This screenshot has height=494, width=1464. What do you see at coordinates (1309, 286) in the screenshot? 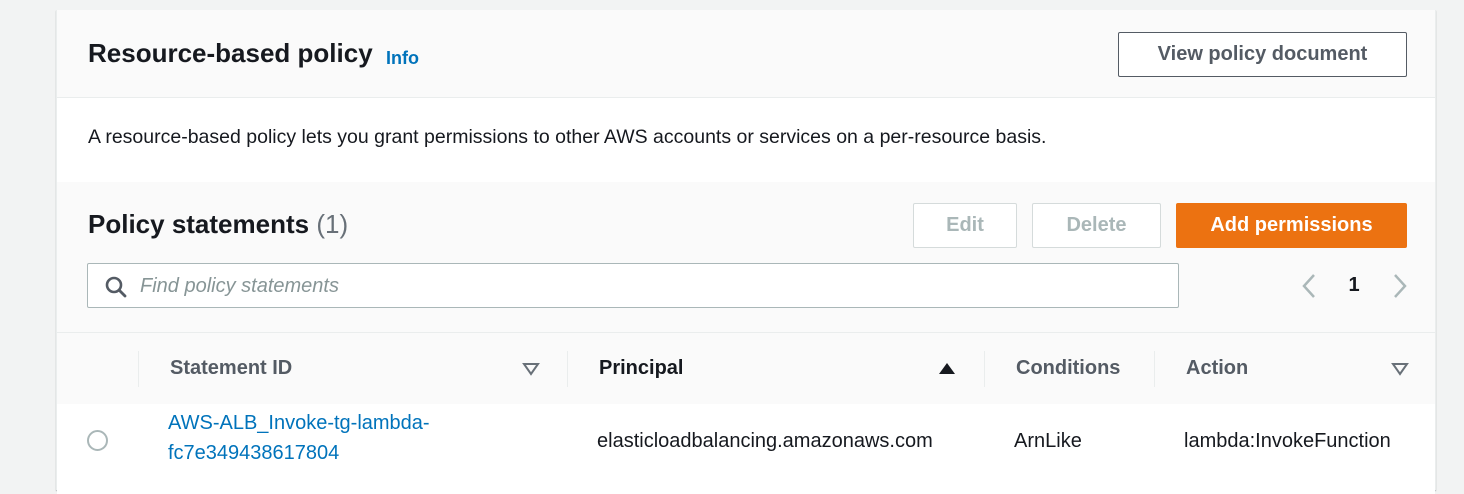
I see `chevron-left-icon` at bounding box center [1309, 286].